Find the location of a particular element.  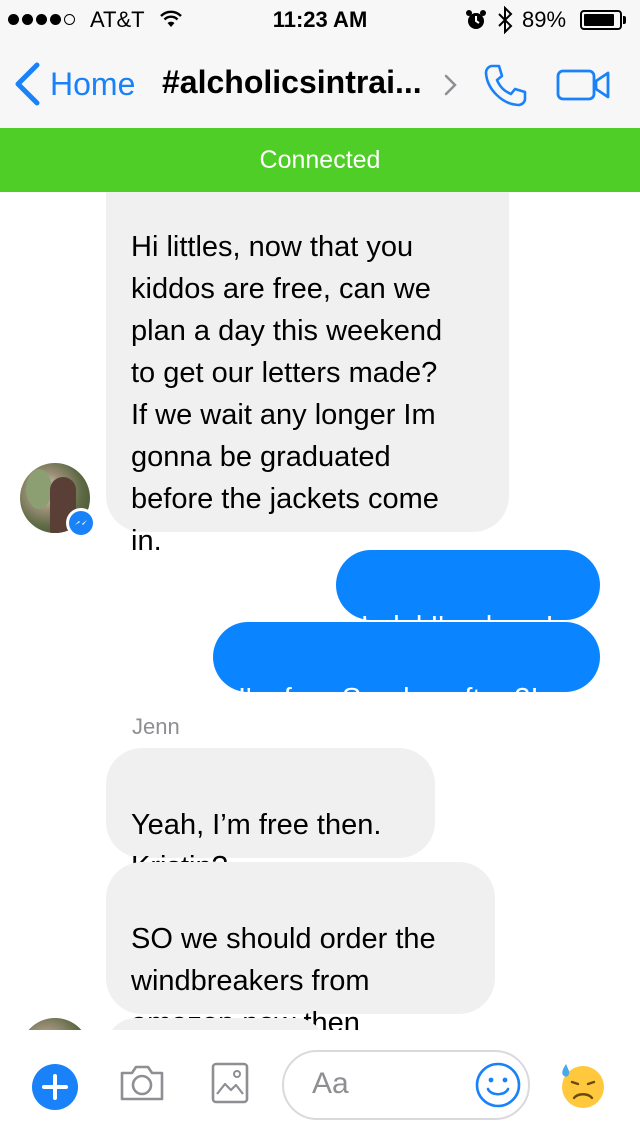

add-button is located at coordinates (55, 1087).